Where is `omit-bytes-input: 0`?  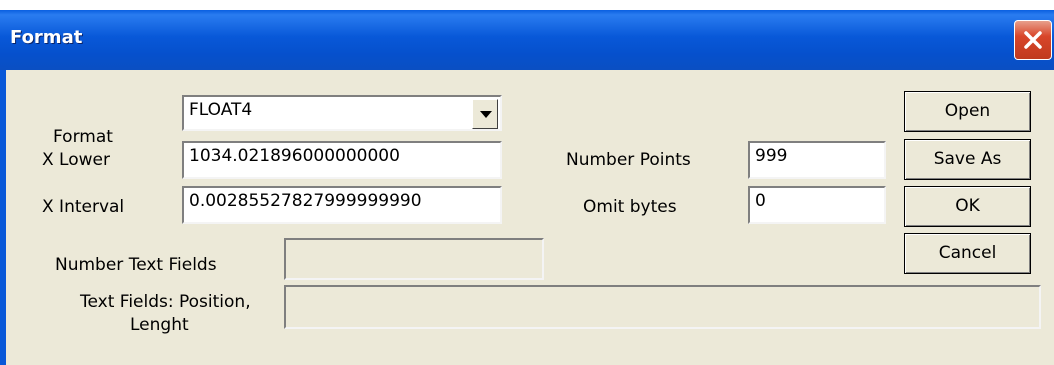
omit-bytes-input: 0 is located at coordinates (817, 205).